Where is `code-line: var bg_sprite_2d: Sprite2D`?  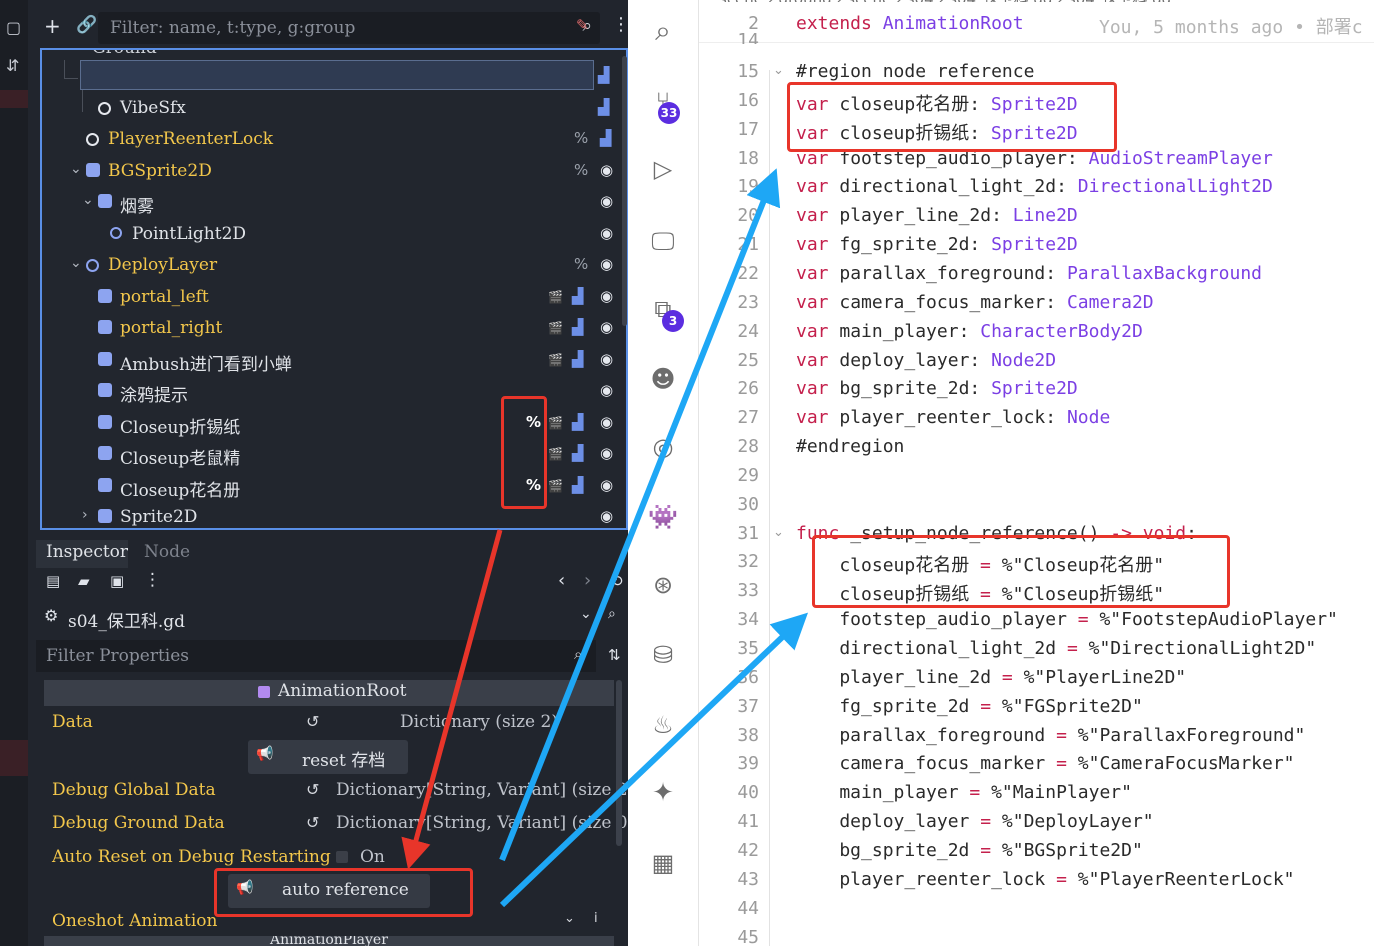 code-line: var bg_sprite_2d: Sprite2D is located at coordinates (937, 388).